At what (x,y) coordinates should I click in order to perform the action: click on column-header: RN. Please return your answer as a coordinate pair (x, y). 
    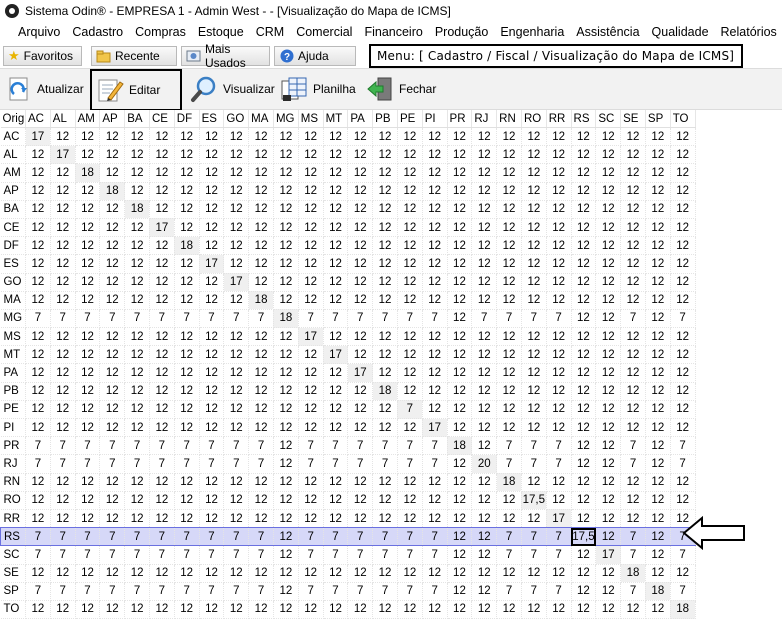
    Looking at the image, I should click on (509, 119).